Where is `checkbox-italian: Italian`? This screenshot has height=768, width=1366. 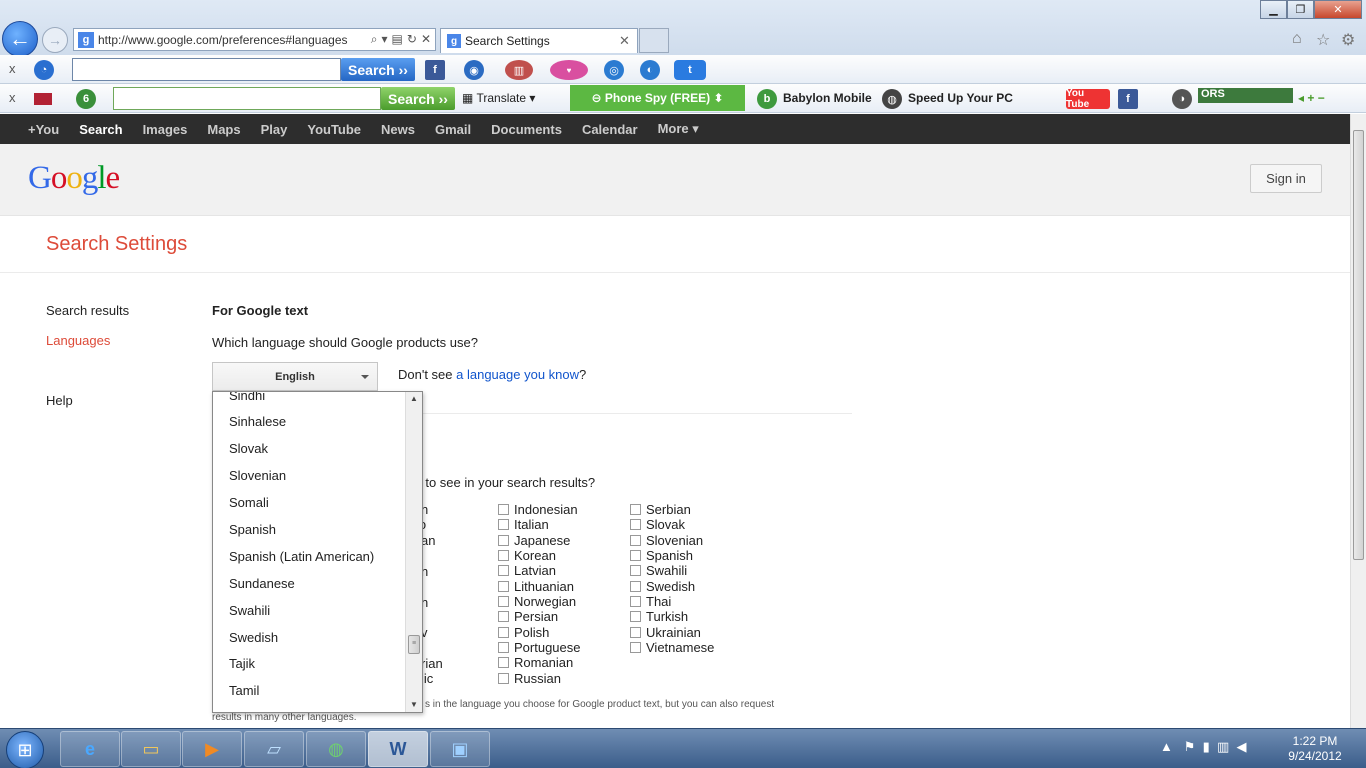
checkbox-italian: Italian is located at coordinates (523, 524).